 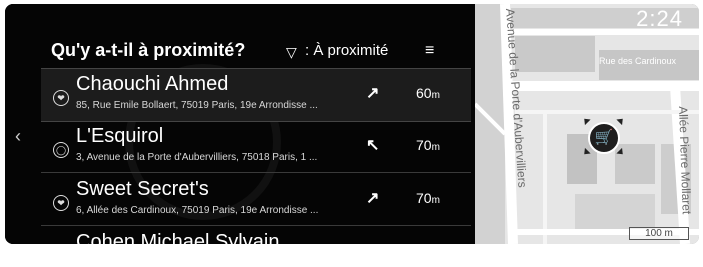 What do you see at coordinates (429, 51) in the screenshot?
I see `list-menu-icon: ≡` at bounding box center [429, 51].